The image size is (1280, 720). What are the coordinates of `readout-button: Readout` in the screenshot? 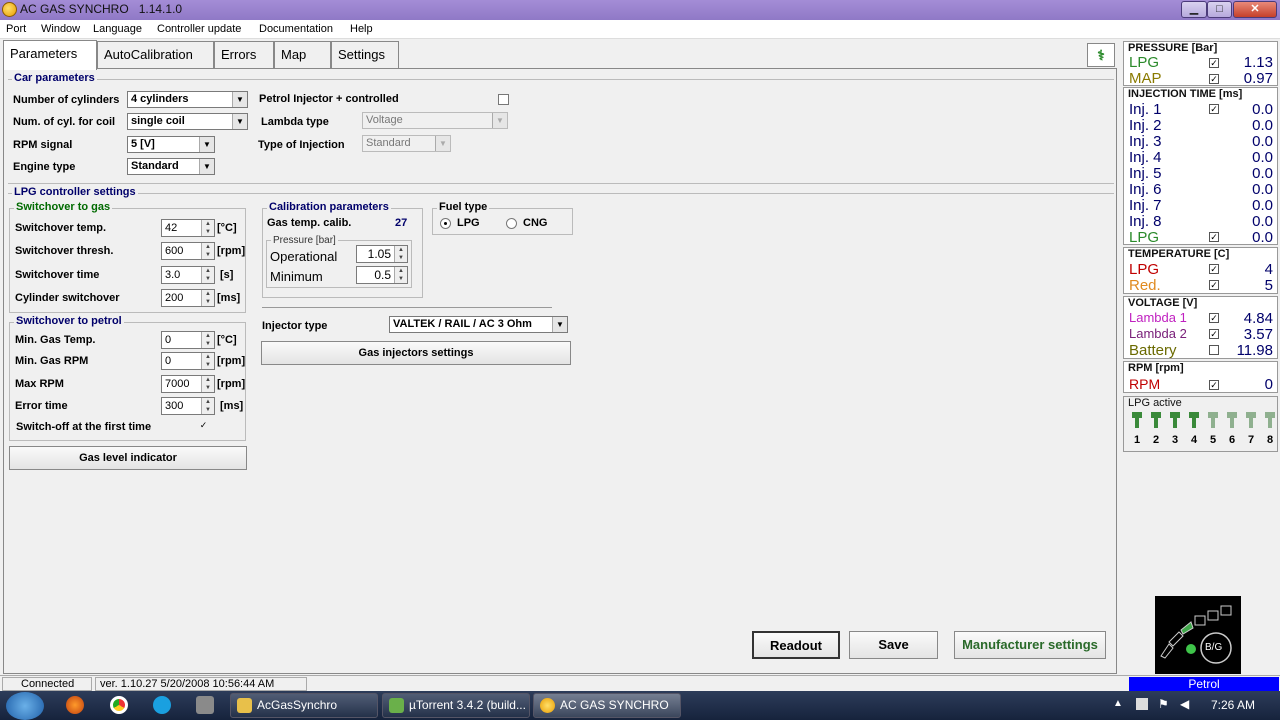 It's located at (796, 645).